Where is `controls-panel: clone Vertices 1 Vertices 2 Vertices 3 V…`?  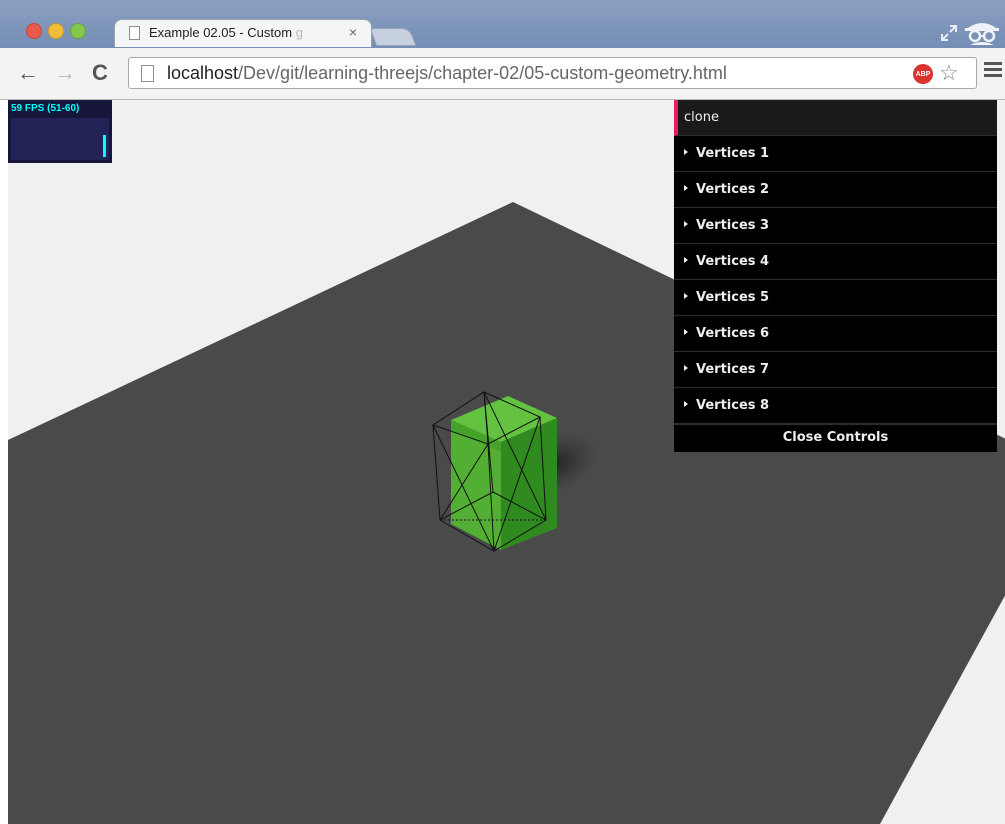 controls-panel: clone Vertices 1 Vertices 2 Vertices 3 V… is located at coordinates (835, 276).